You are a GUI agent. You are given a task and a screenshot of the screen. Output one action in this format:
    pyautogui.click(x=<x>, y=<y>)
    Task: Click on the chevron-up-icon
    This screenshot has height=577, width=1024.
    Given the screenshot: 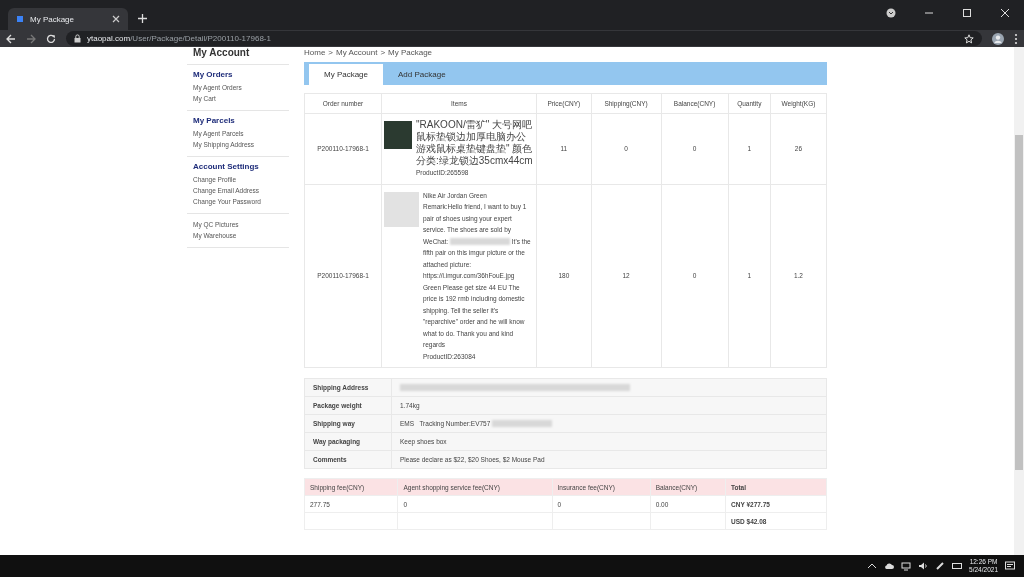 What is the action you would take?
    pyautogui.click(x=872, y=566)
    